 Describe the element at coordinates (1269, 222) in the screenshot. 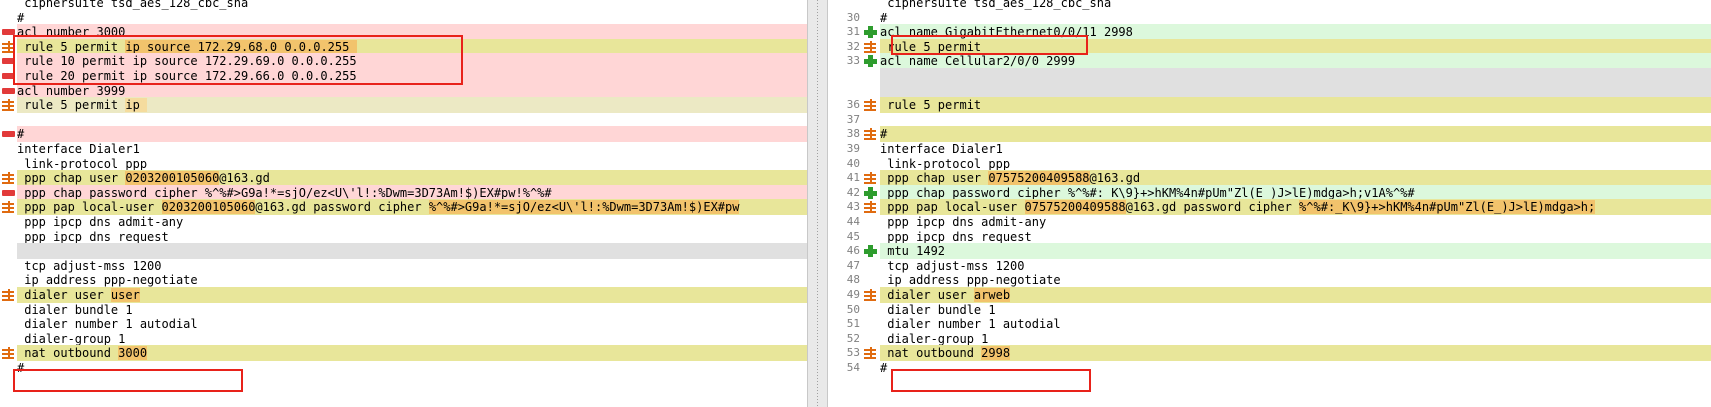

I see `diff-line: 44 ppp ipcp dns admit-any` at that location.